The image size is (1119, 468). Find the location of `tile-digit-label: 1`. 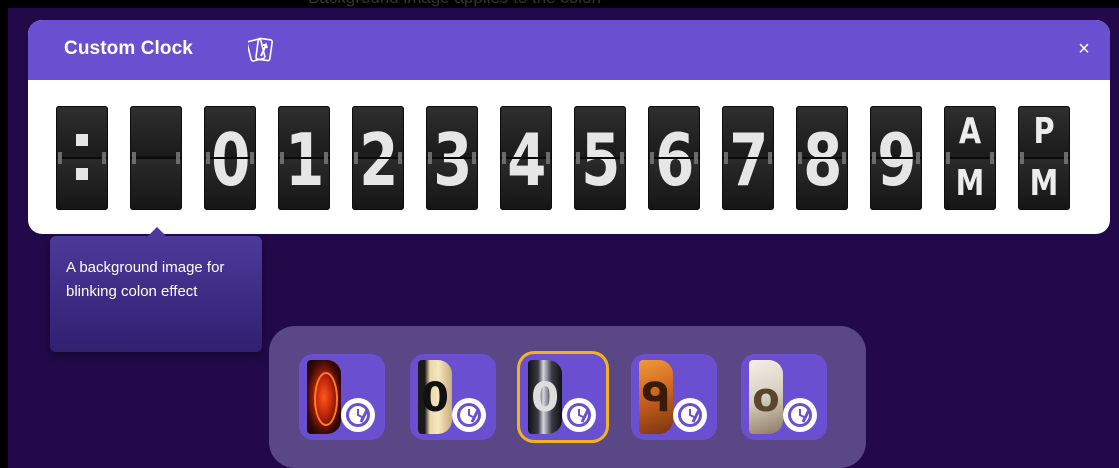

tile-digit-label: 1 is located at coordinates (304, 160).